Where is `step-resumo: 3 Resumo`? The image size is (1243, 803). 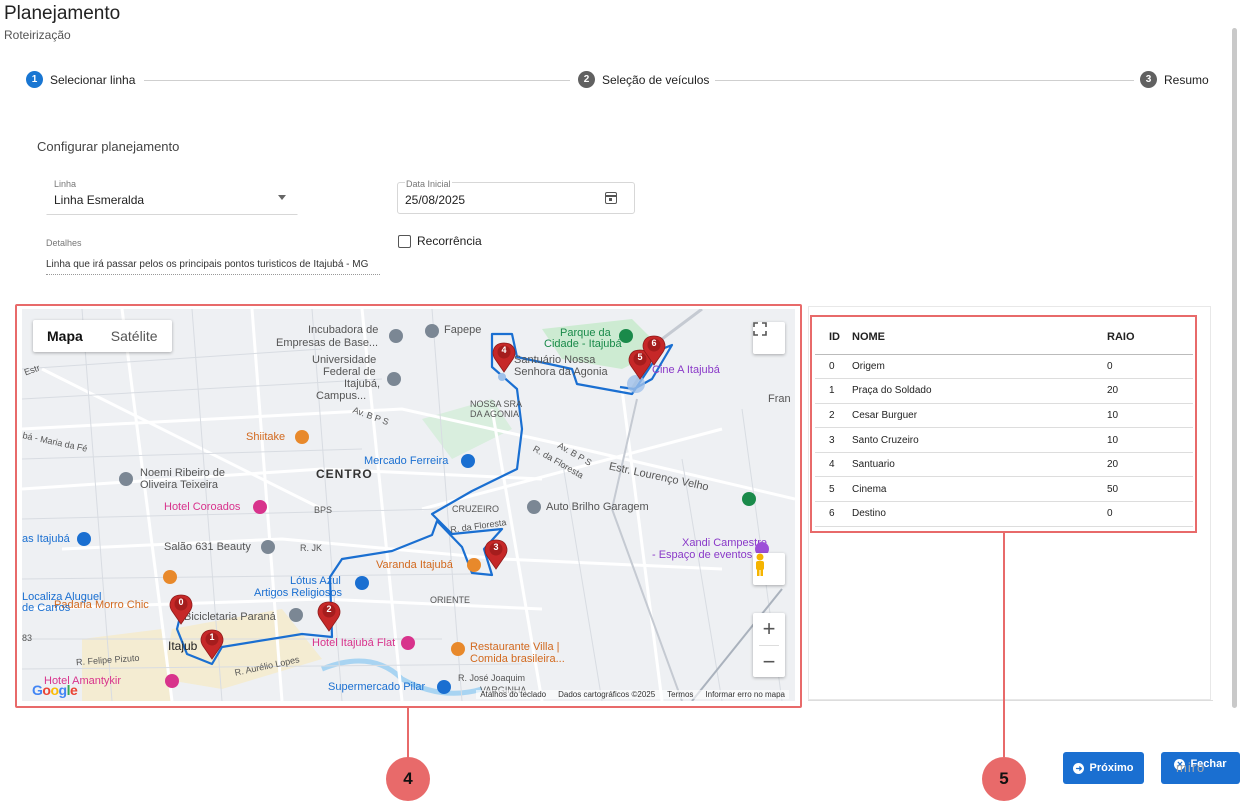 step-resumo: 3 Resumo is located at coordinates (1171, 79).